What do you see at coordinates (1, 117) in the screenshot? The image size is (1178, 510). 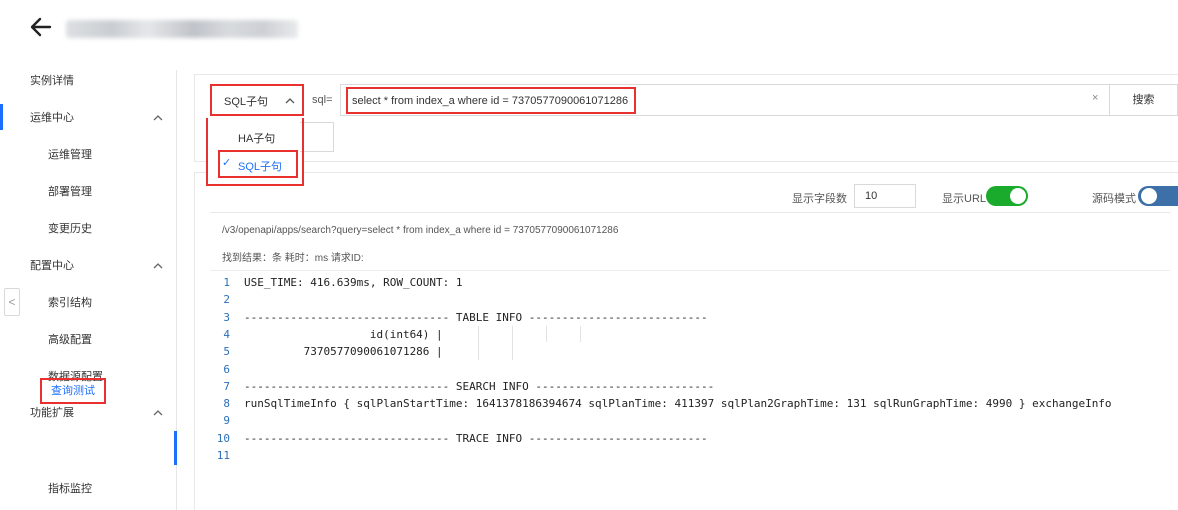 I see `sidebar-accent` at bounding box center [1, 117].